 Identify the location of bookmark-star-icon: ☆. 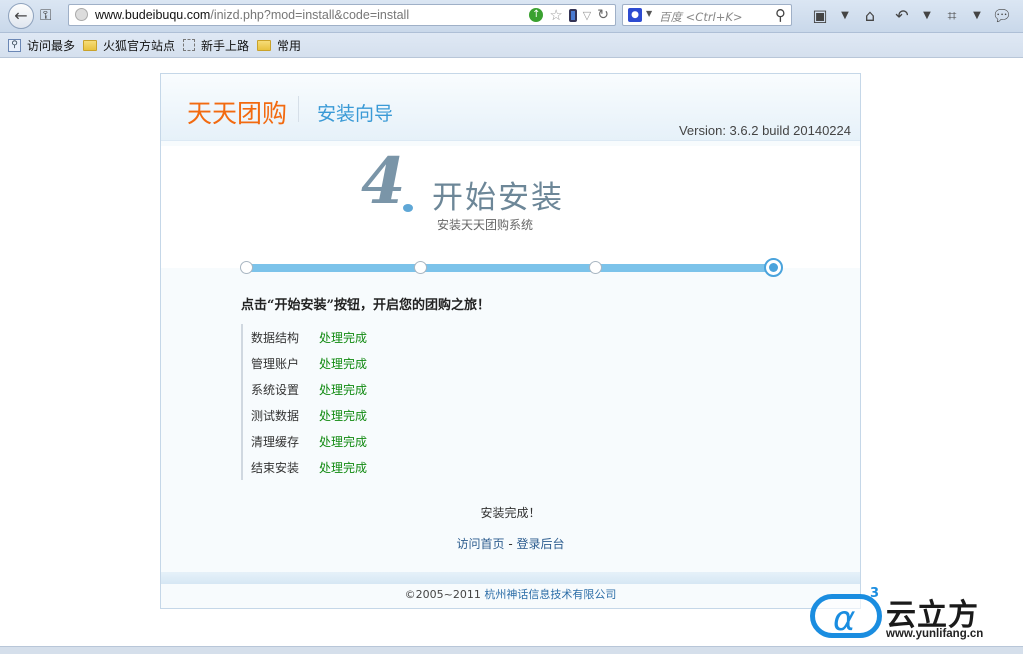
(555, 15).